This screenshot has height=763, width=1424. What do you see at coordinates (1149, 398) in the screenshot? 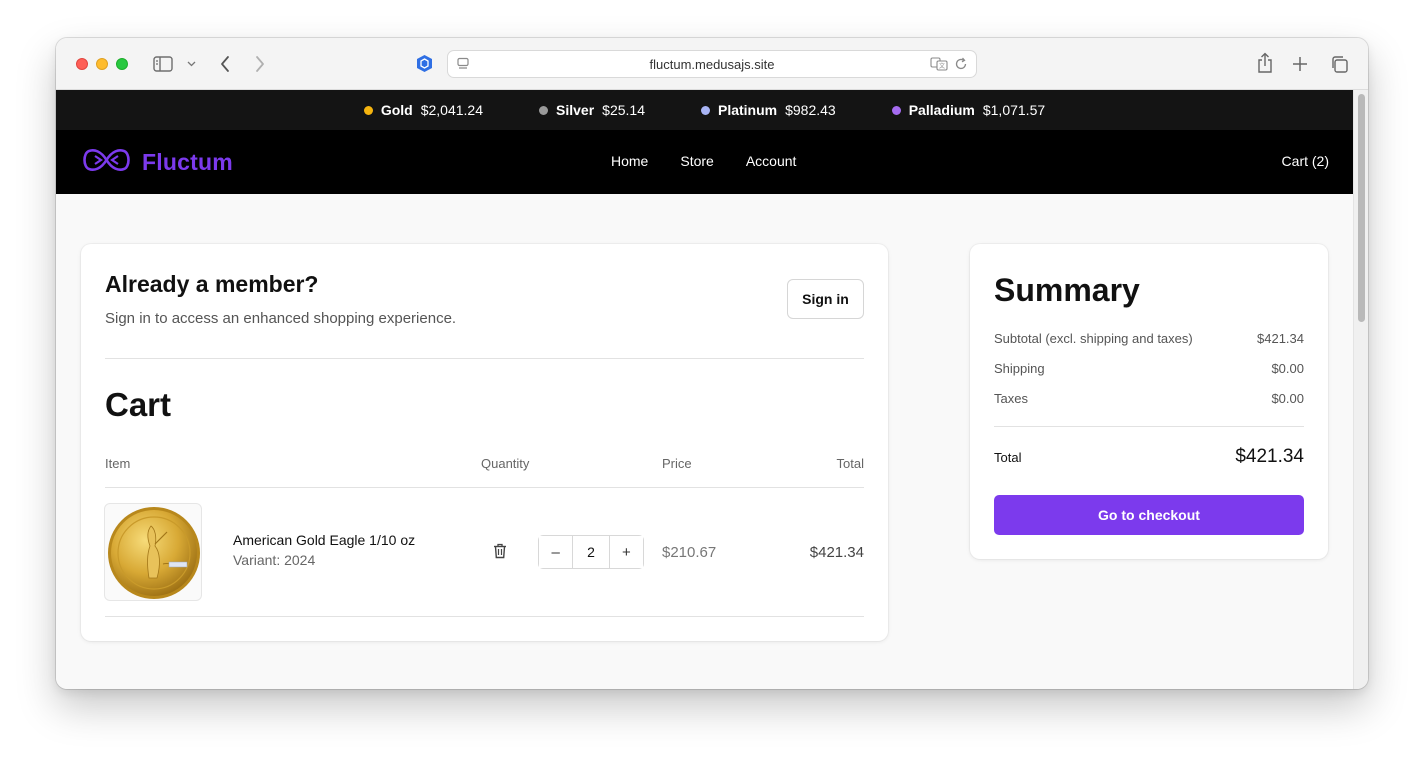
I see `taxes-row: Taxes $0.00` at bounding box center [1149, 398].